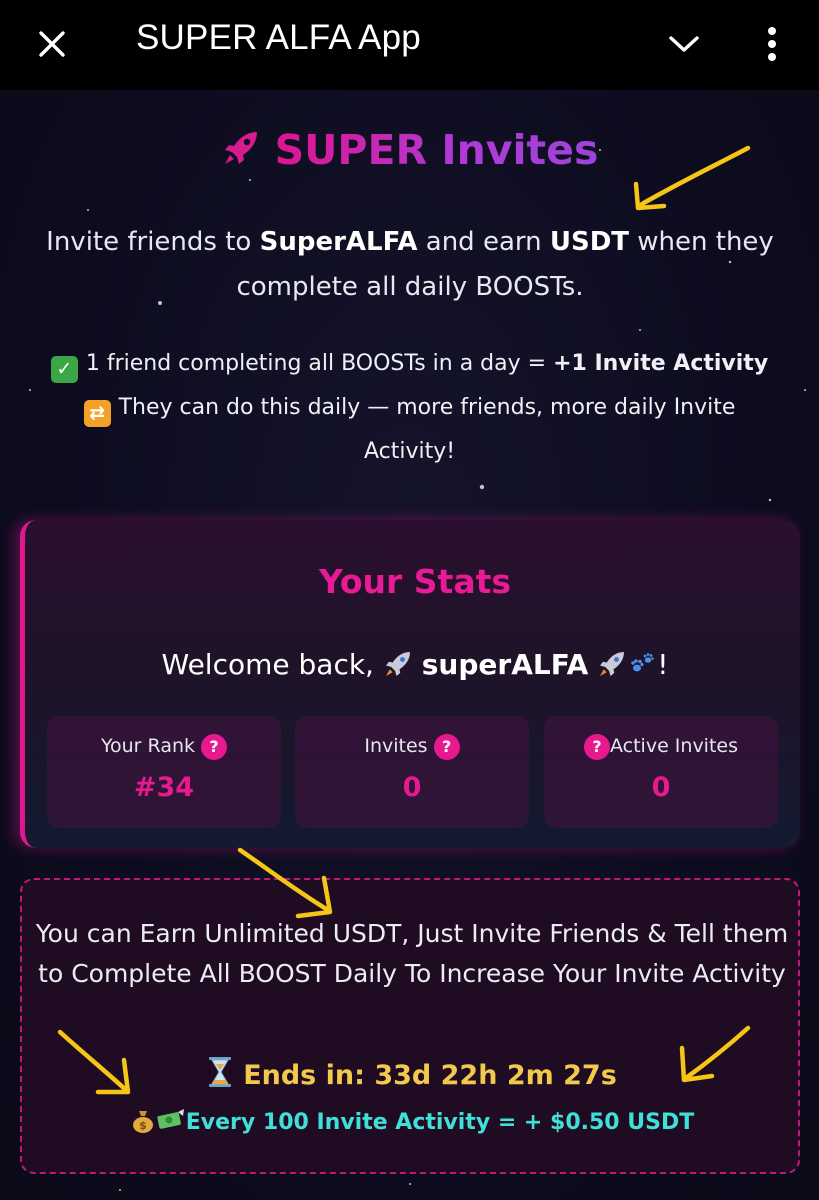 The height and width of the screenshot is (1200, 819). Describe the element at coordinates (446, 747) in the screenshot. I see `invites-help-icon: ?` at that location.